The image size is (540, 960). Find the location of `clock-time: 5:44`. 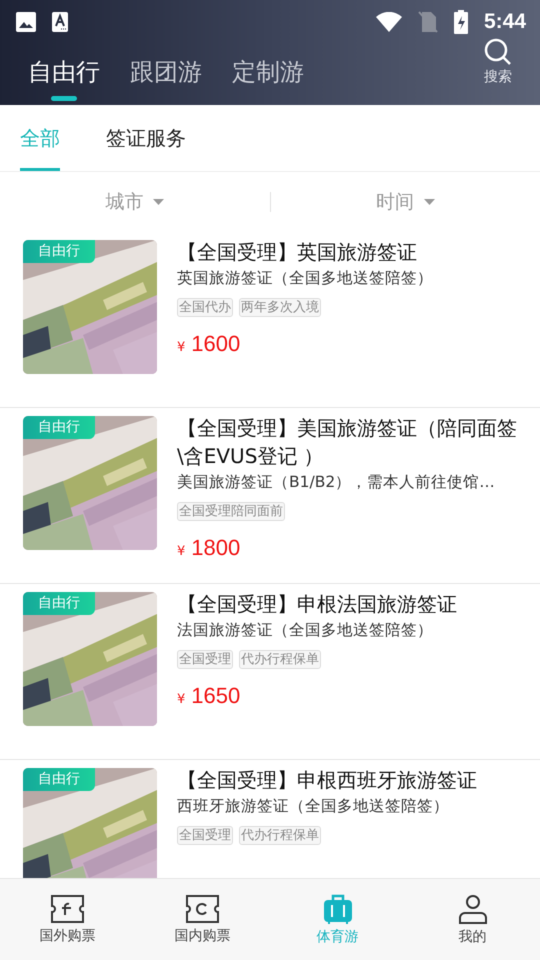

clock-time: 5:44 is located at coordinates (505, 22).